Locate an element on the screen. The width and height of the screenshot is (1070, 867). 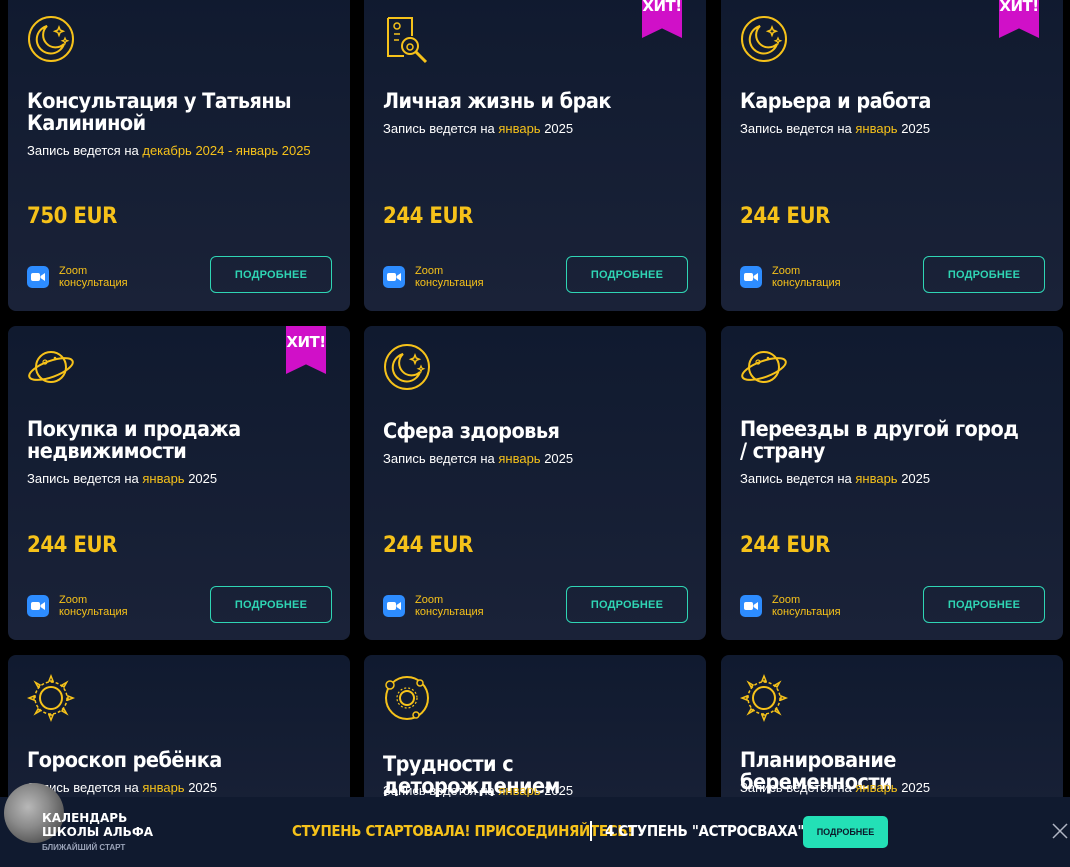
card-title: Переезды в другой город / страну is located at coordinates (879, 440).